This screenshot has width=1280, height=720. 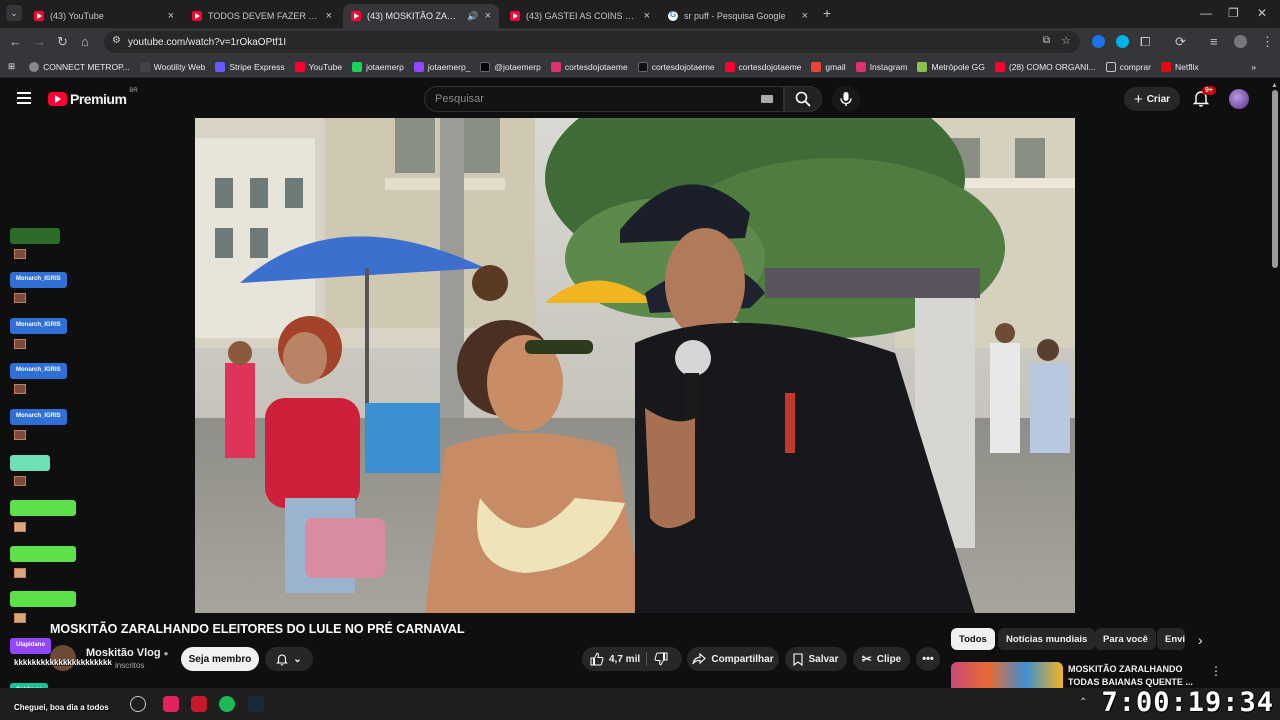 What do you see at coordinates (378, 66) in the screenshot?
I see `bookmark-item: jotaemerp` at bounding box center [378, 66].